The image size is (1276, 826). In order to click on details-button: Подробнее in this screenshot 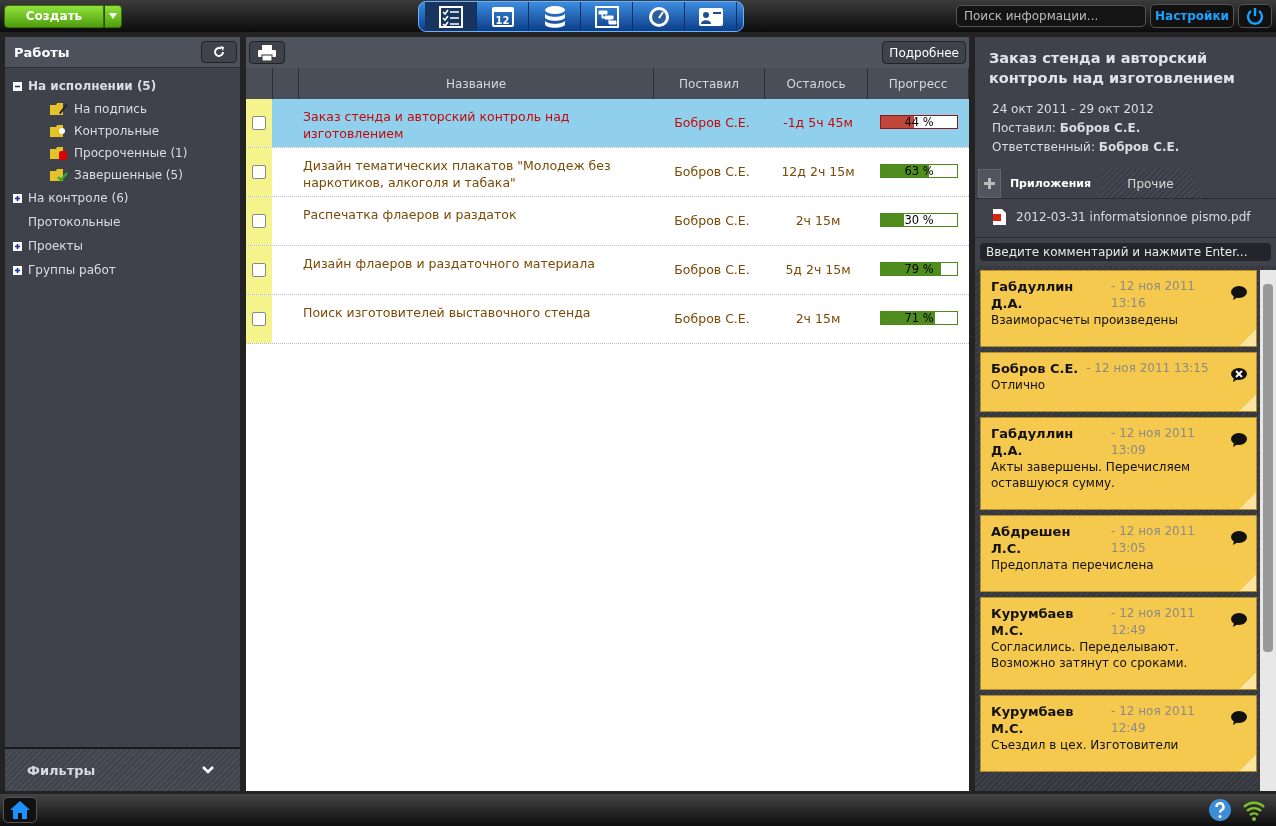, I will do `click(924, 52)`.